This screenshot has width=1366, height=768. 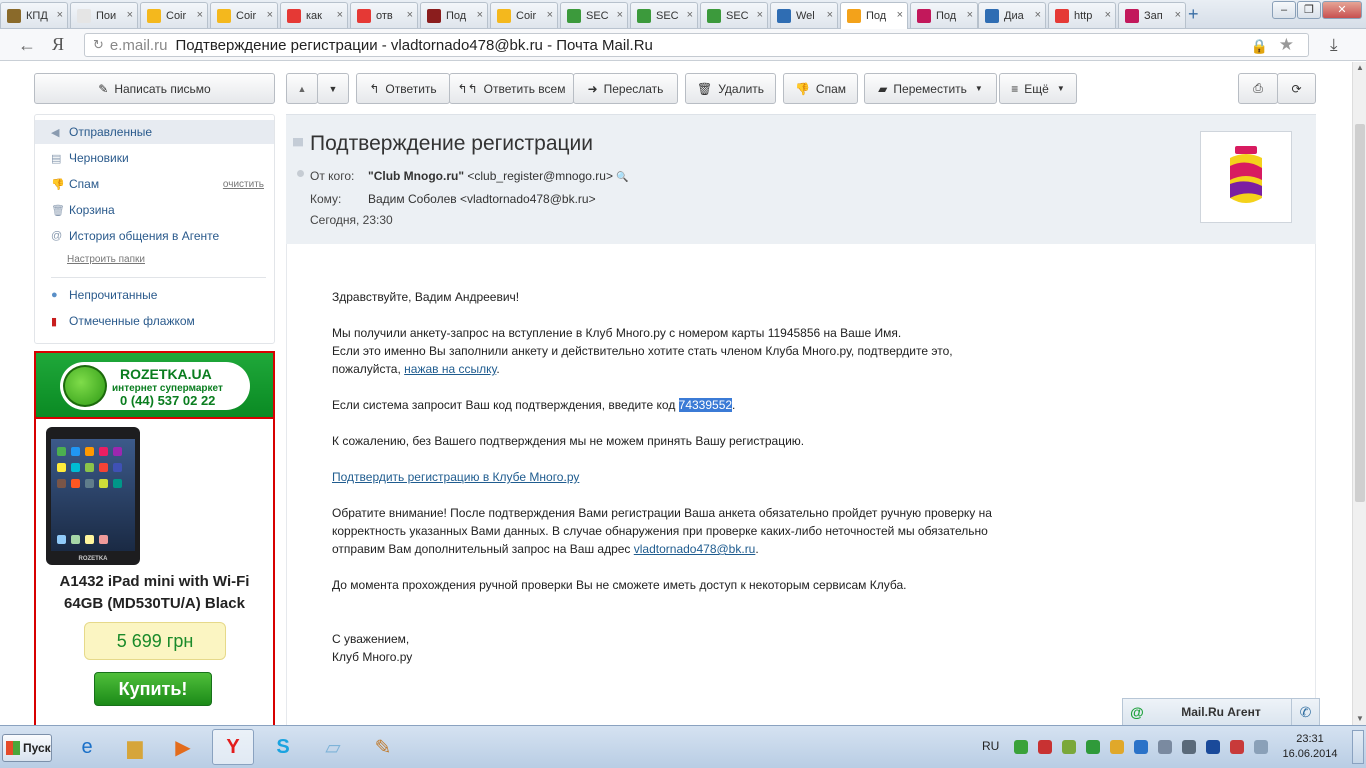 What do you see at coordinates (705, 405) in the screenshot?
I see `confirmation-code: 74339552` at bounding box center [705, 405].